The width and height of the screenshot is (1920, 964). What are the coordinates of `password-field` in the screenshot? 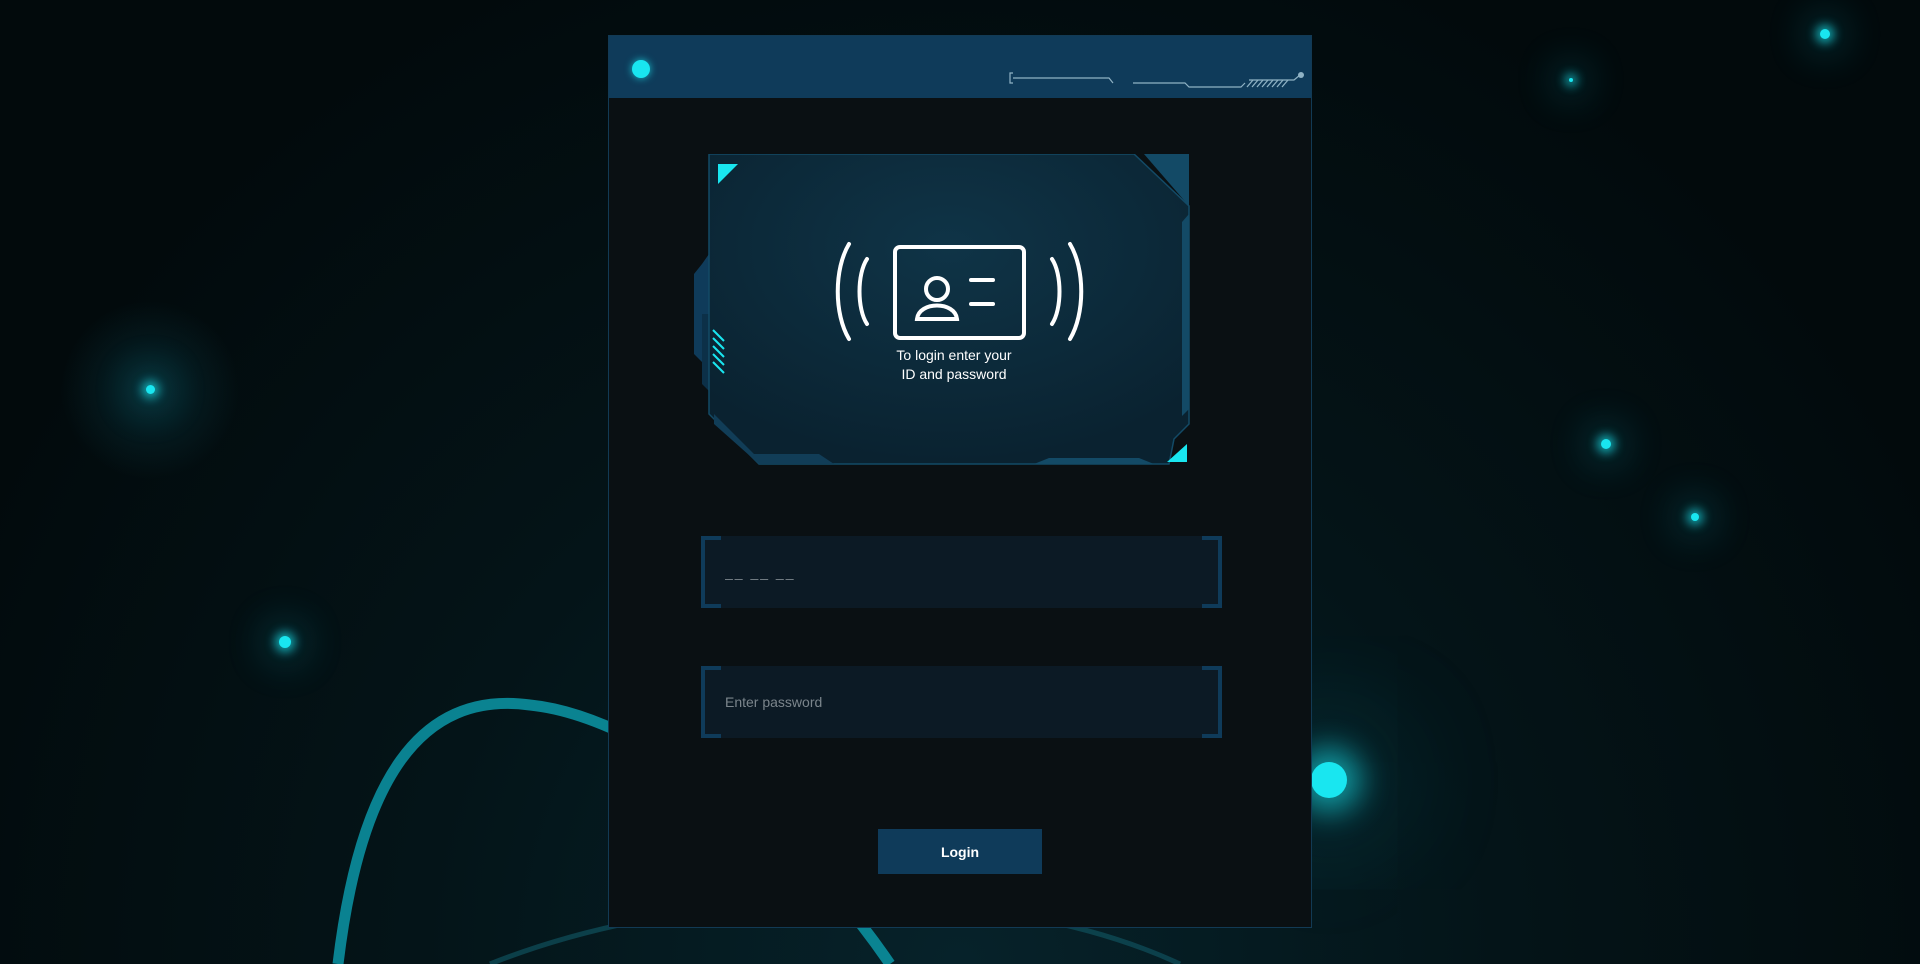 It's located at (961, 702).